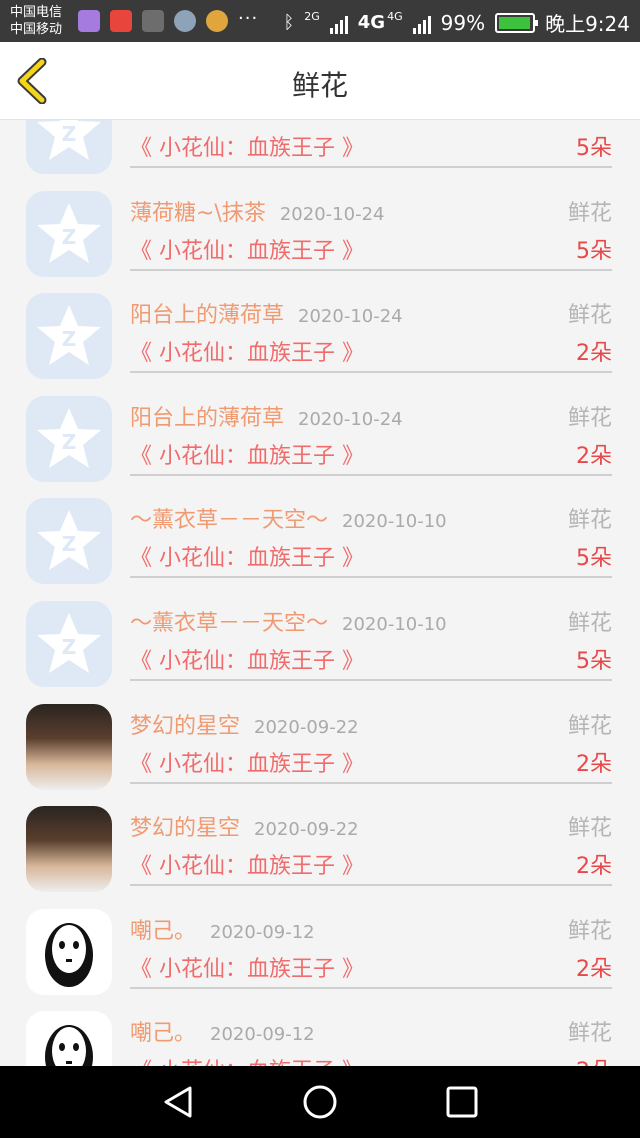 The height and width of the screenshot is (1138, 640). What do you see at coordinates (178, 1102) in the screenshot?
I see `back-nav-button` at bounding box center [178, 1102].